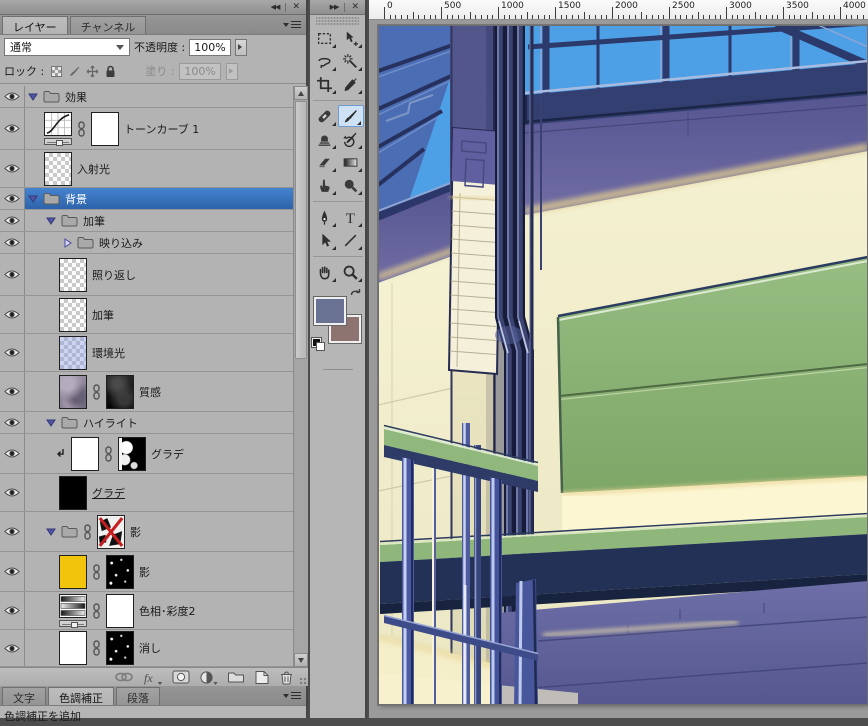  I want to click on default-colors-icon, so click(318, 344).